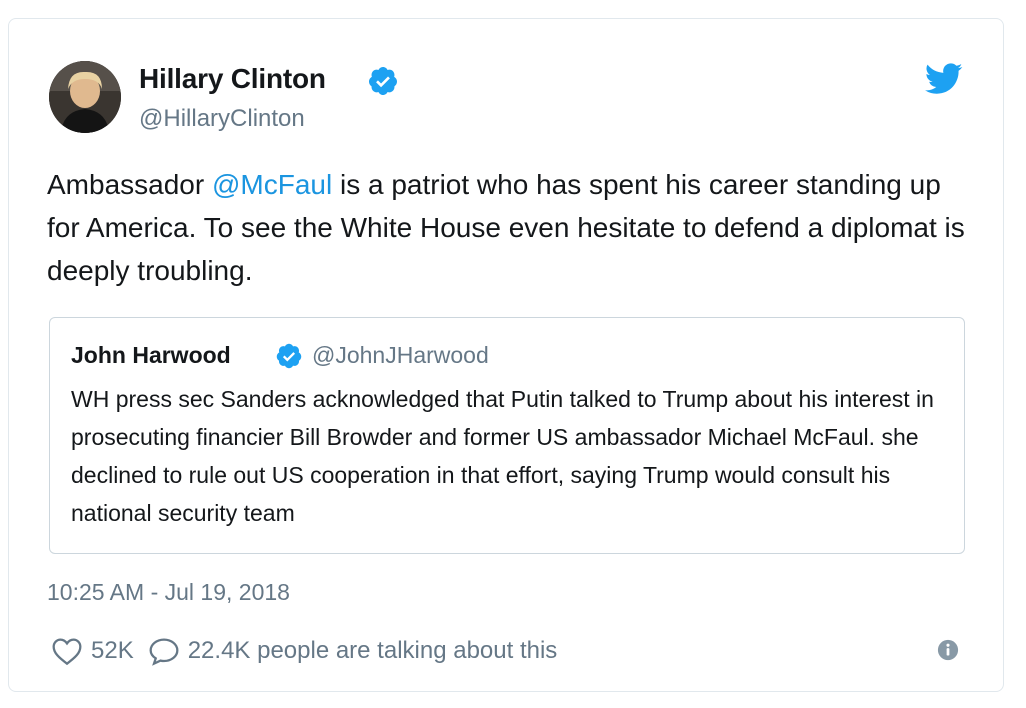 This screenshot has height=708, width=1026. I want to click on tweet-text-start: Ambassador, so click(129, 184).